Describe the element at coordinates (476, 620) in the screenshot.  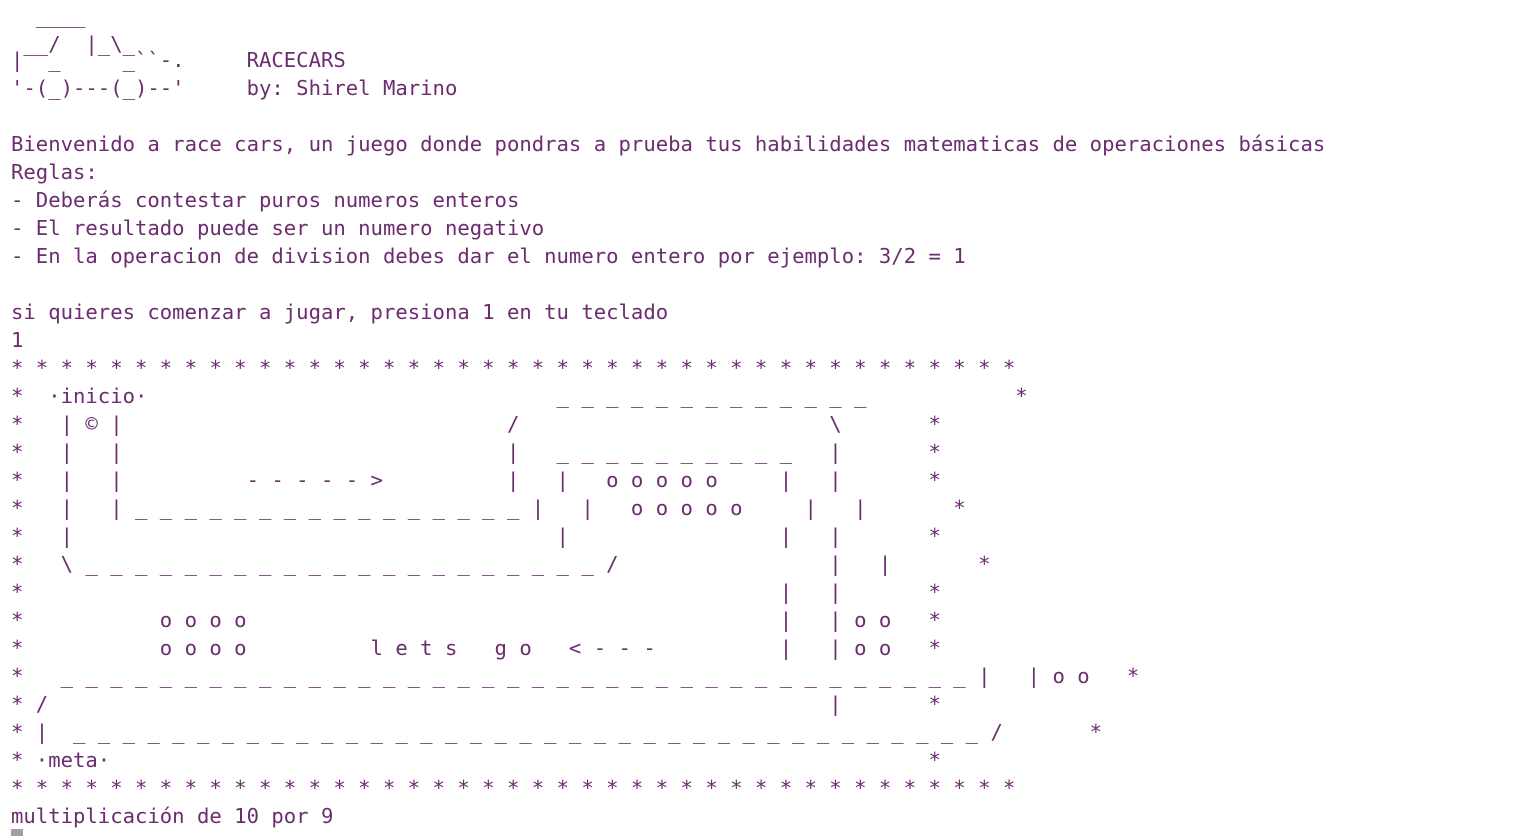
I see `track-row: * o o o o | | o o *` at that location.